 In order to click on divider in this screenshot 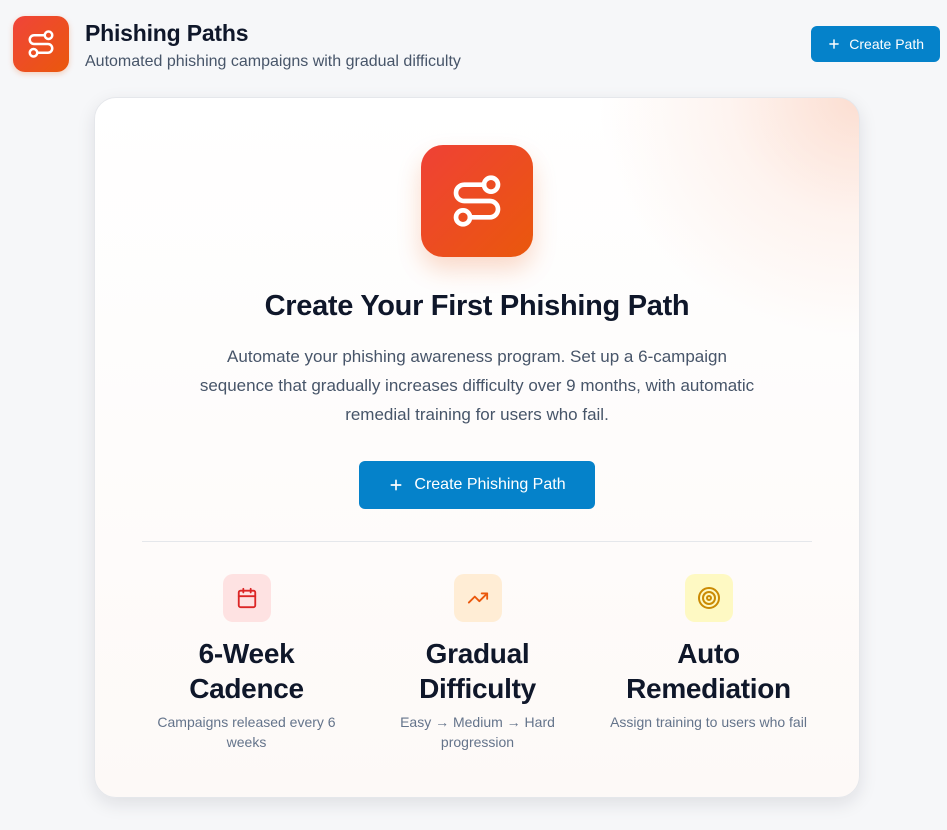, I will do `click(477, 541)`.